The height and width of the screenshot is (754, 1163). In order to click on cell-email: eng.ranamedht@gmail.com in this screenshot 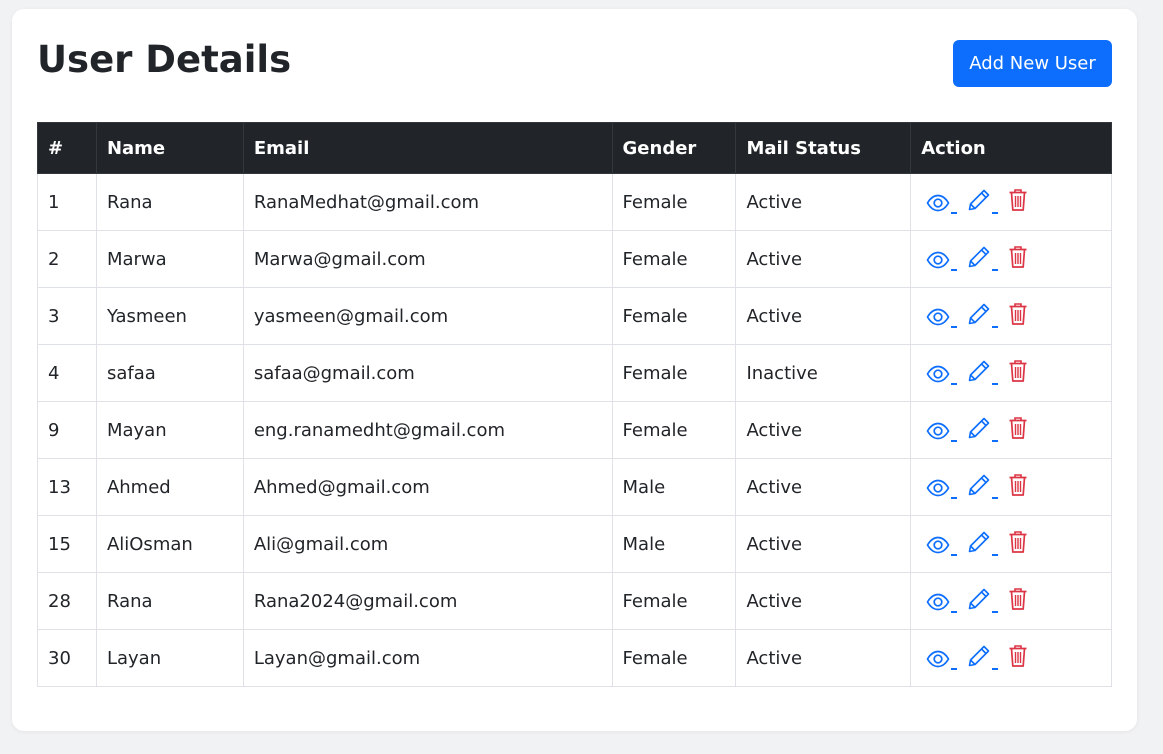, I will do `click(427, 430)`.